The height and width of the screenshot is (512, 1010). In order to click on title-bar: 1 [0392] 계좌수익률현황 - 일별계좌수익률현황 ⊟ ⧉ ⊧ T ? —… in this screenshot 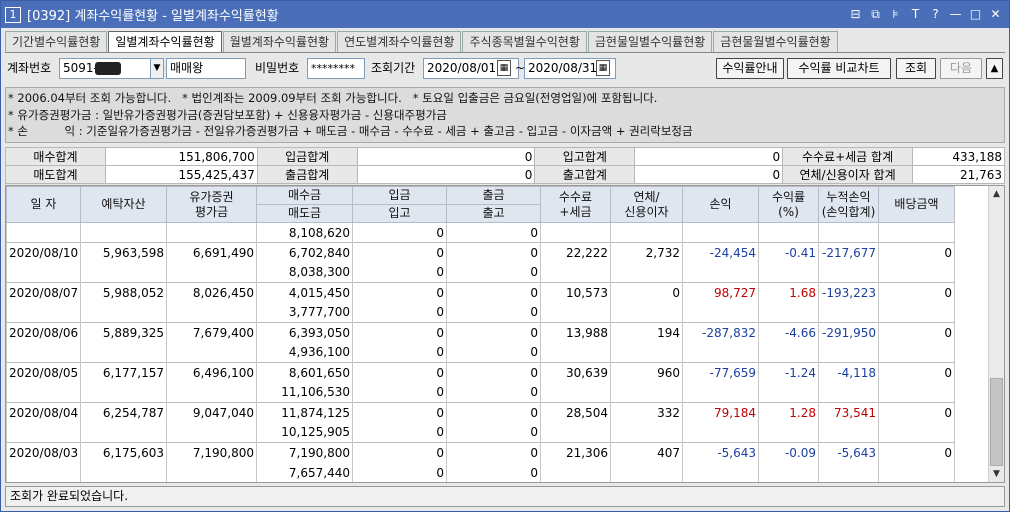, I will do `click(505, 14)`.